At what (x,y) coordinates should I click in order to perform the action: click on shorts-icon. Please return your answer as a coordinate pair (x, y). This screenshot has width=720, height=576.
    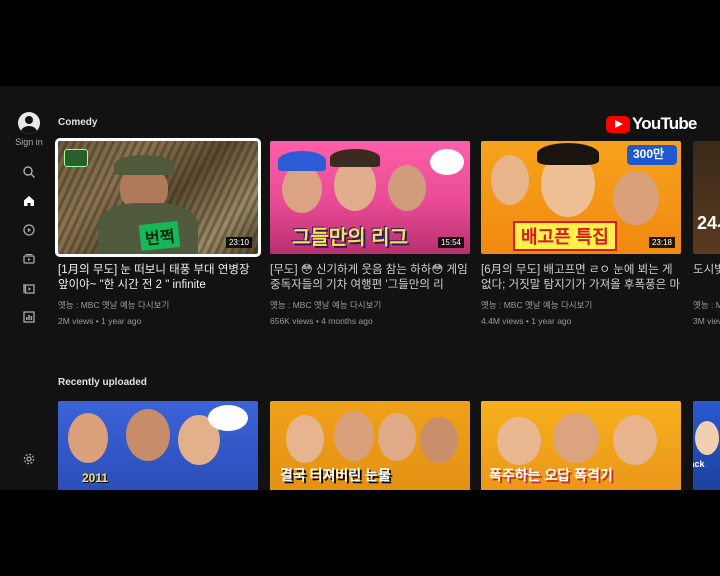
    Looking at the image, I should click on (29, 230).